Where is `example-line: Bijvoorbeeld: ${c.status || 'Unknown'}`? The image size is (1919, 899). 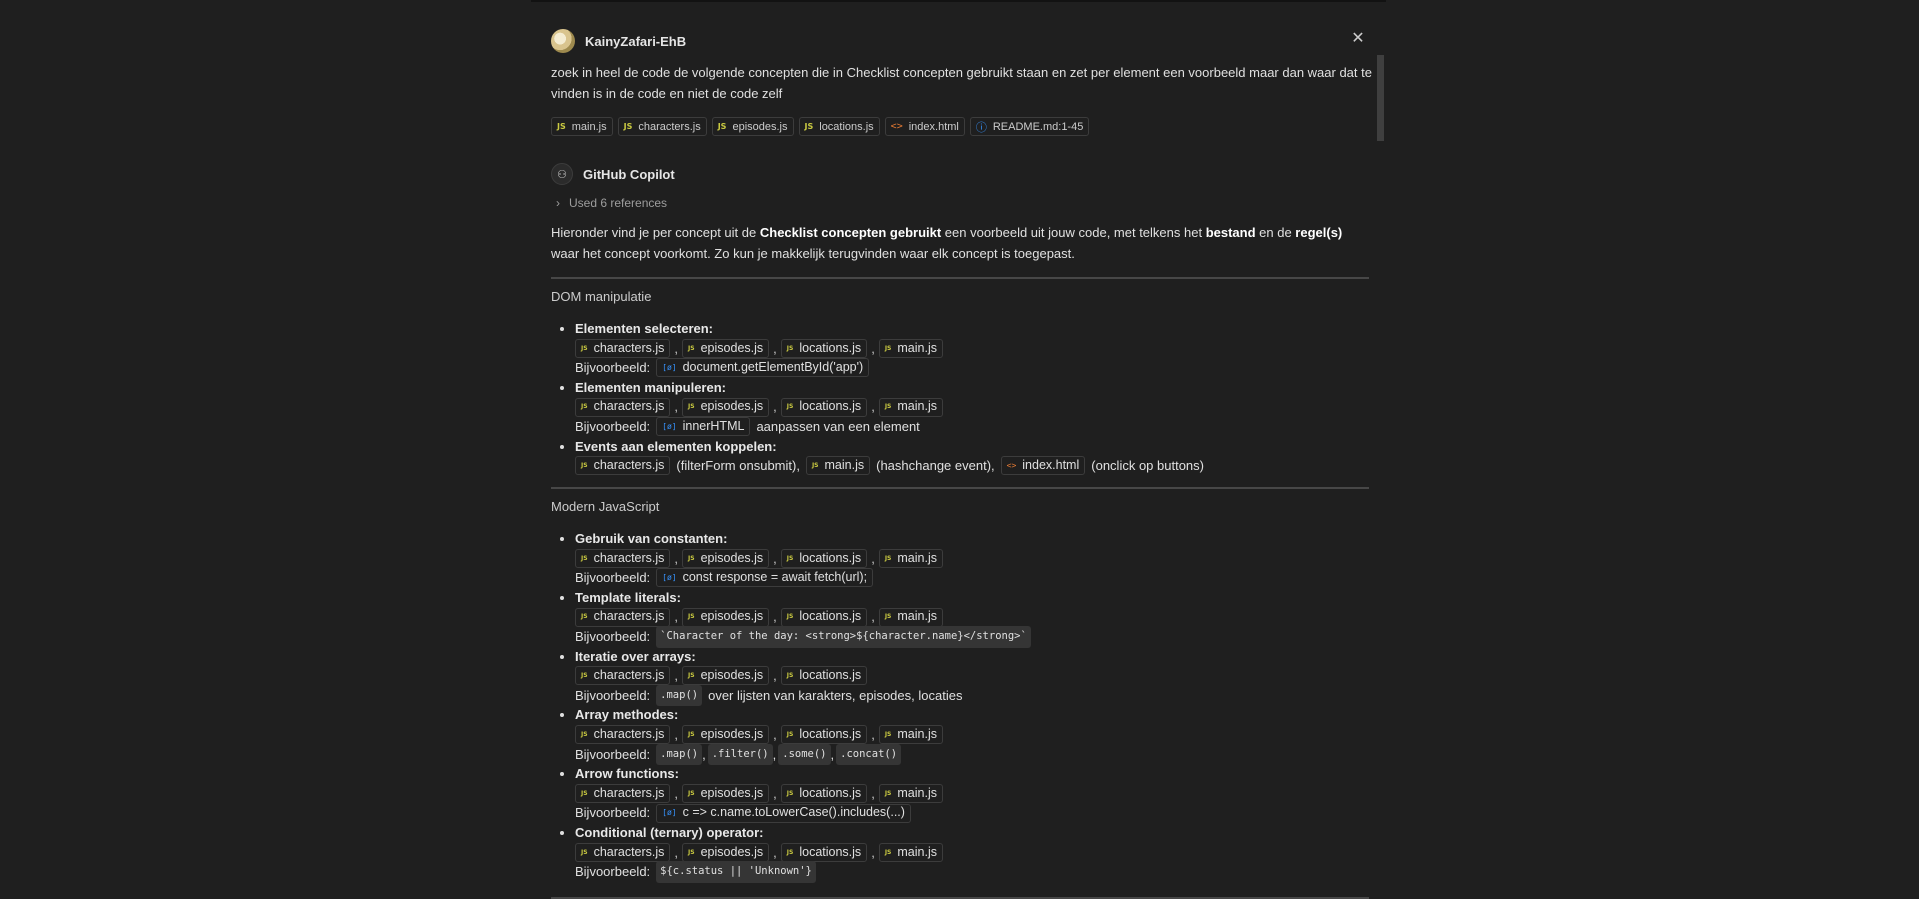
example-line: Bijvoorbeeld: ${c.status || 'Unknown'} is located at coordinates (985, 872).